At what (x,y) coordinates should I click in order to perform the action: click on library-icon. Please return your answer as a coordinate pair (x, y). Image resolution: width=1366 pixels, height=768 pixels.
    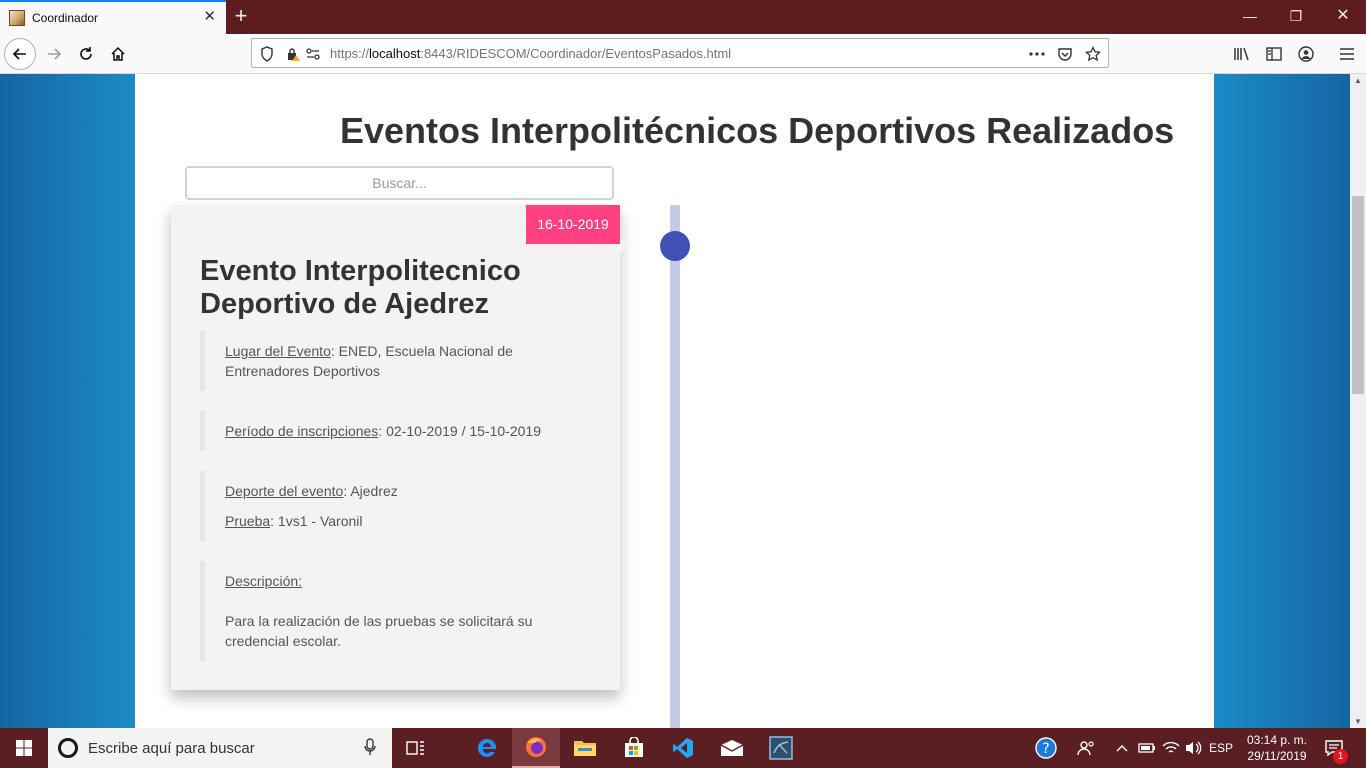
    Looking at the image, I should click on (1242, 54).